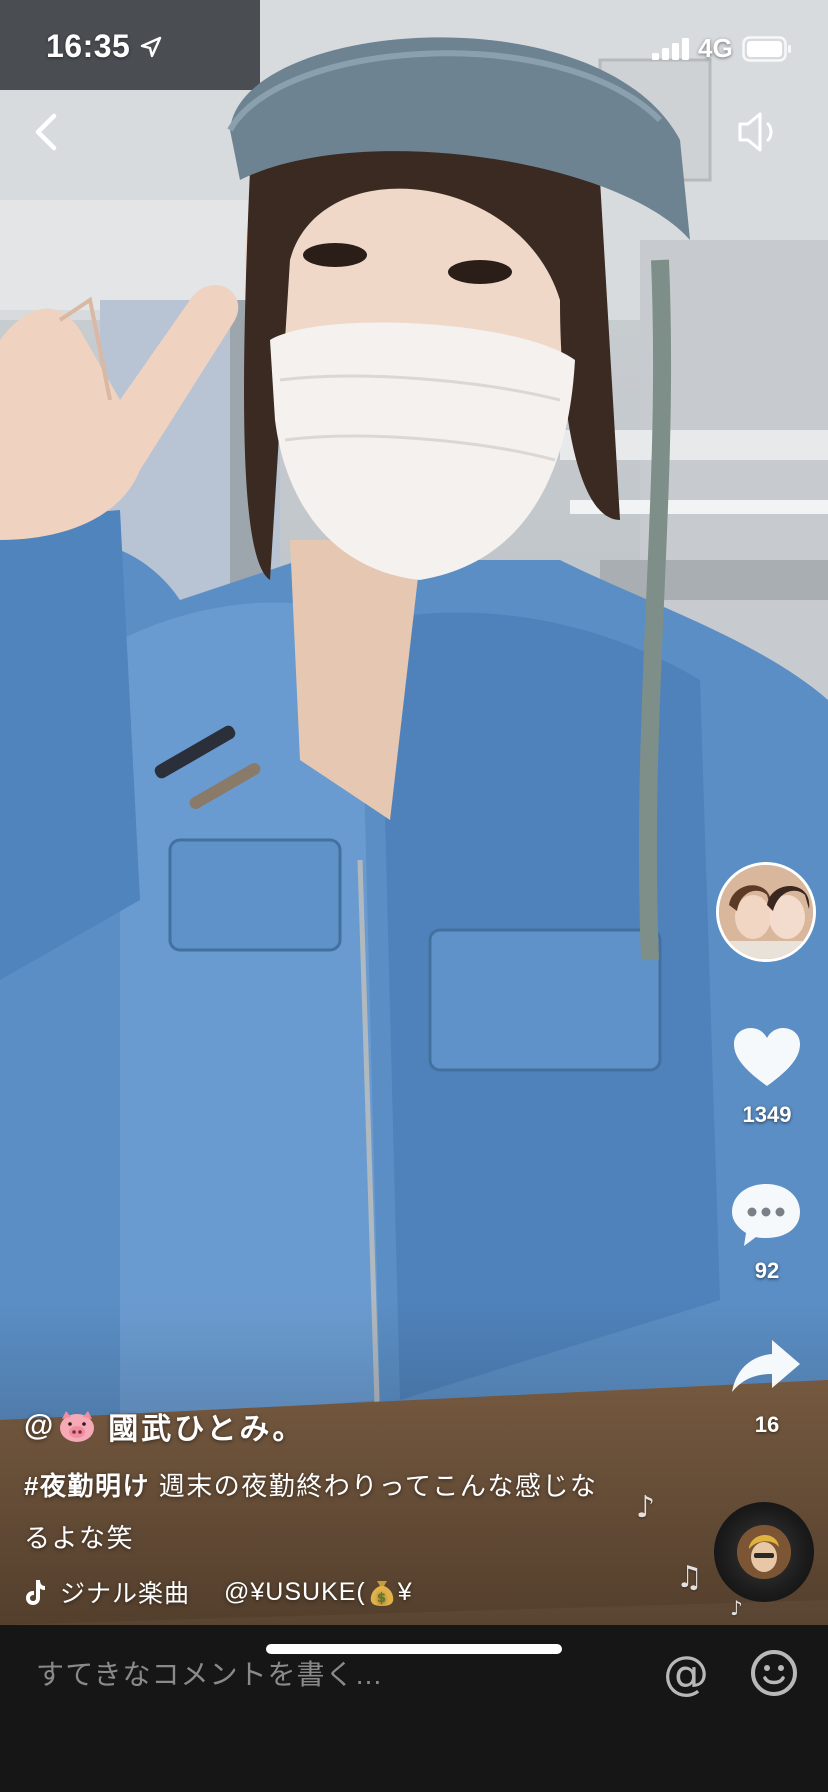  I want to click on music-disc-button, so click(764, 1552).